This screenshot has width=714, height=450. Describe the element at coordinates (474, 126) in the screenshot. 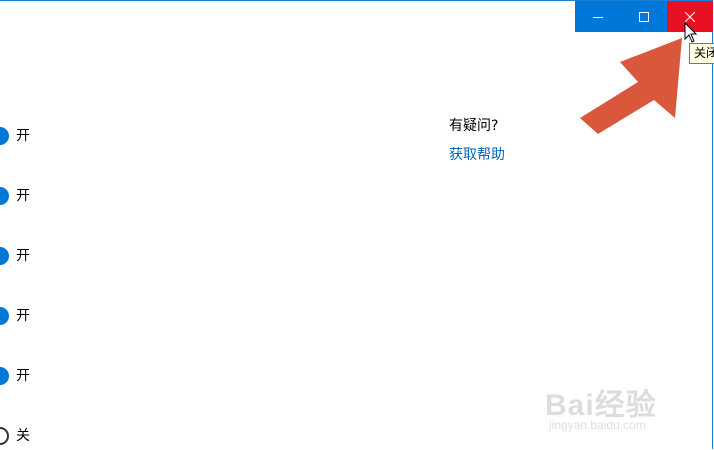

I see `help-heading: 有疑问?` at that location.